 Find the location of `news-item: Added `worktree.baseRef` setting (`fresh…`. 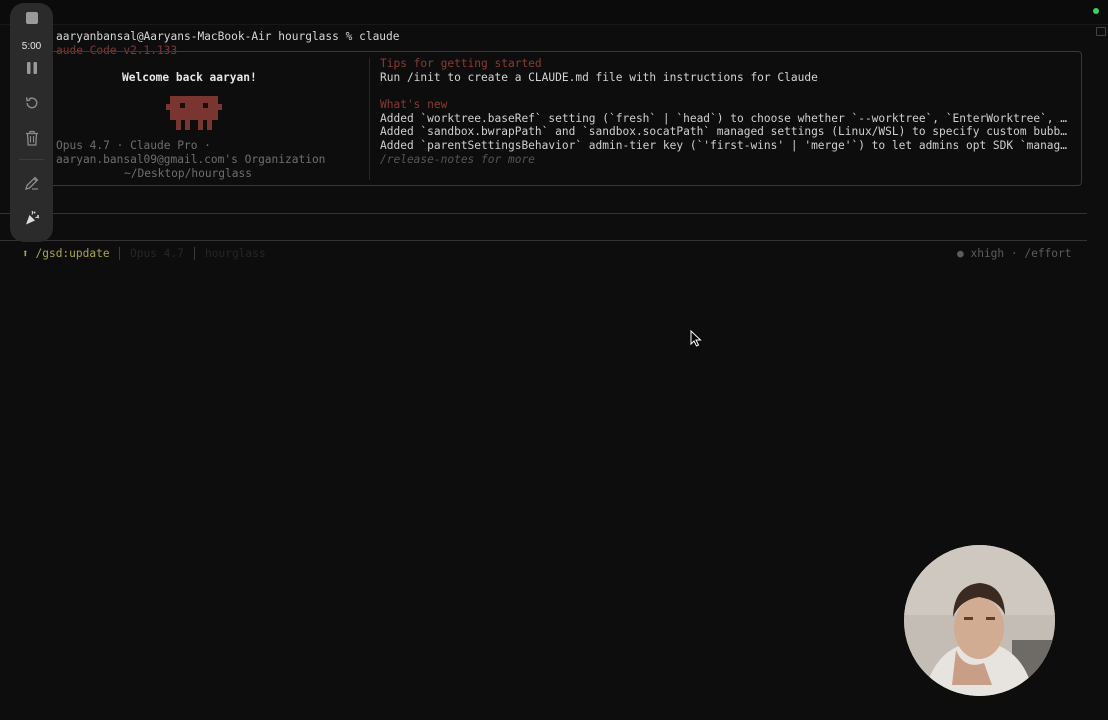

news-item: Added `worktree.baseRef` setting (`fresh… is located at coordinates (724, 118).